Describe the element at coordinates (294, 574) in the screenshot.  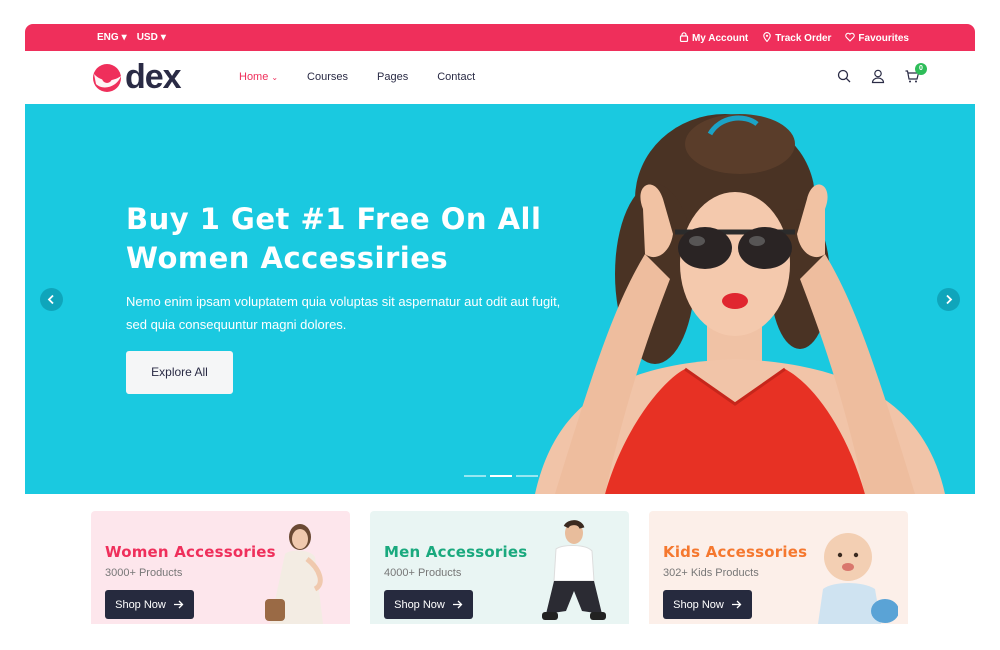
I see `women-model-image` at that location.